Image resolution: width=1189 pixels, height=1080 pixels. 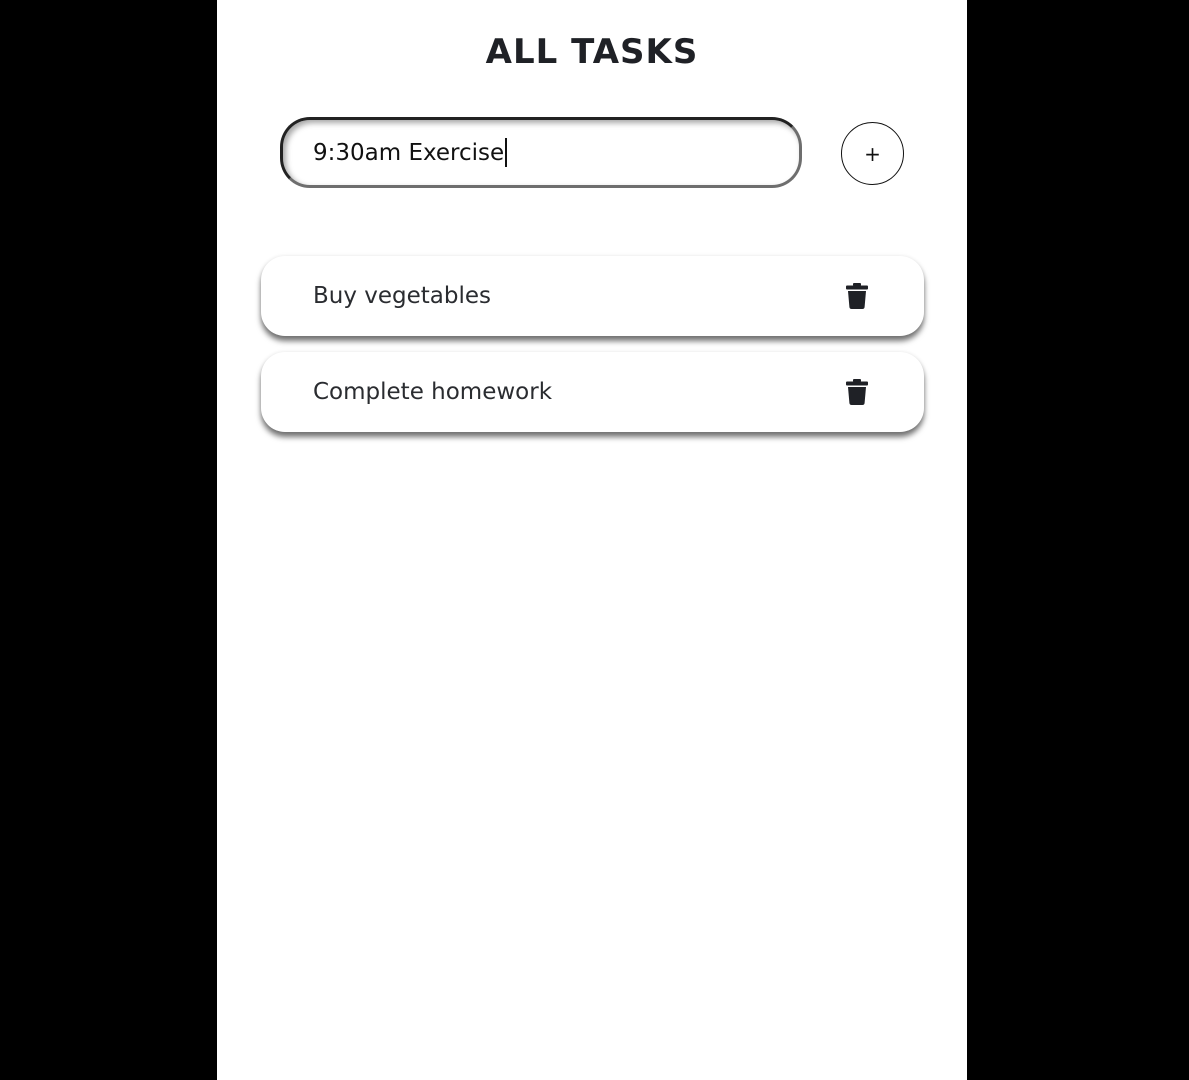 I want to click on add-task-button: +, so click(x=872, y=153).